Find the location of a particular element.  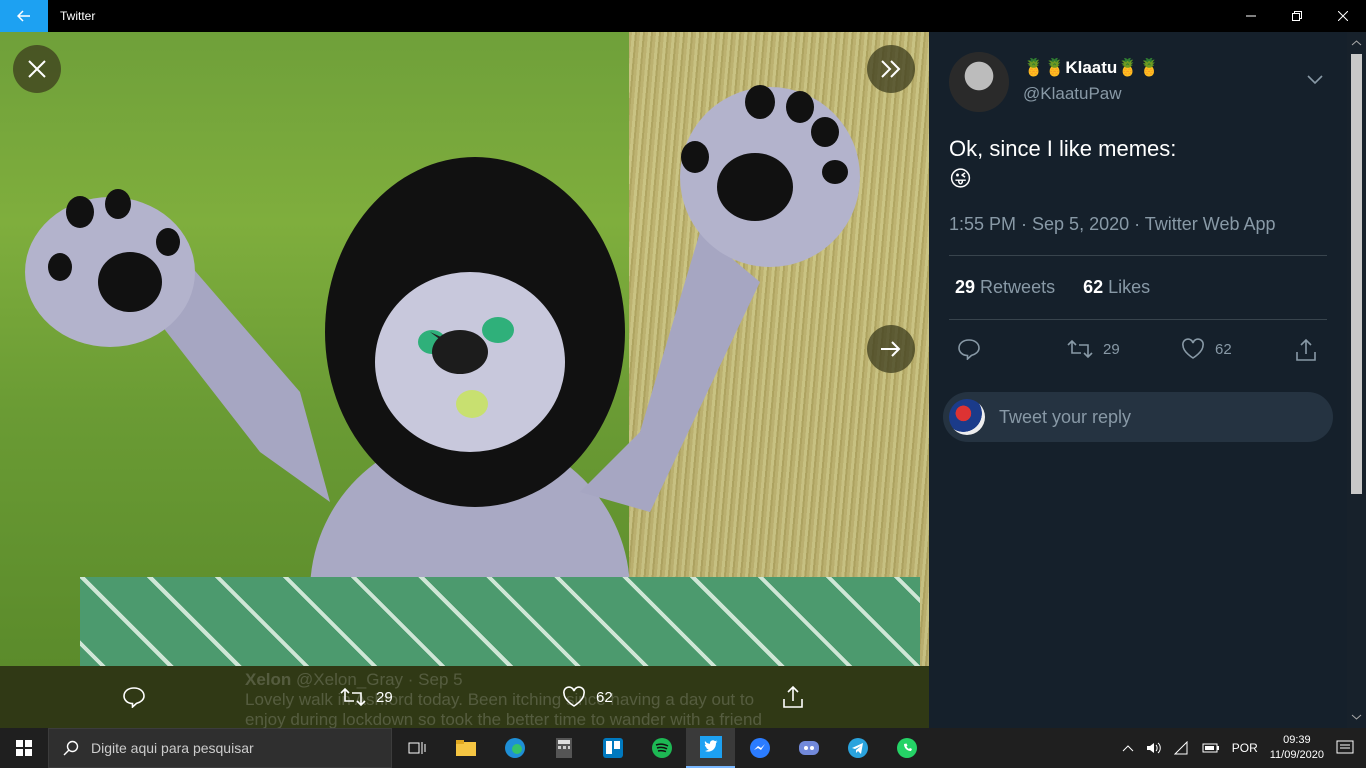

retweets-count: 29 is located at coordinates (965, 287).